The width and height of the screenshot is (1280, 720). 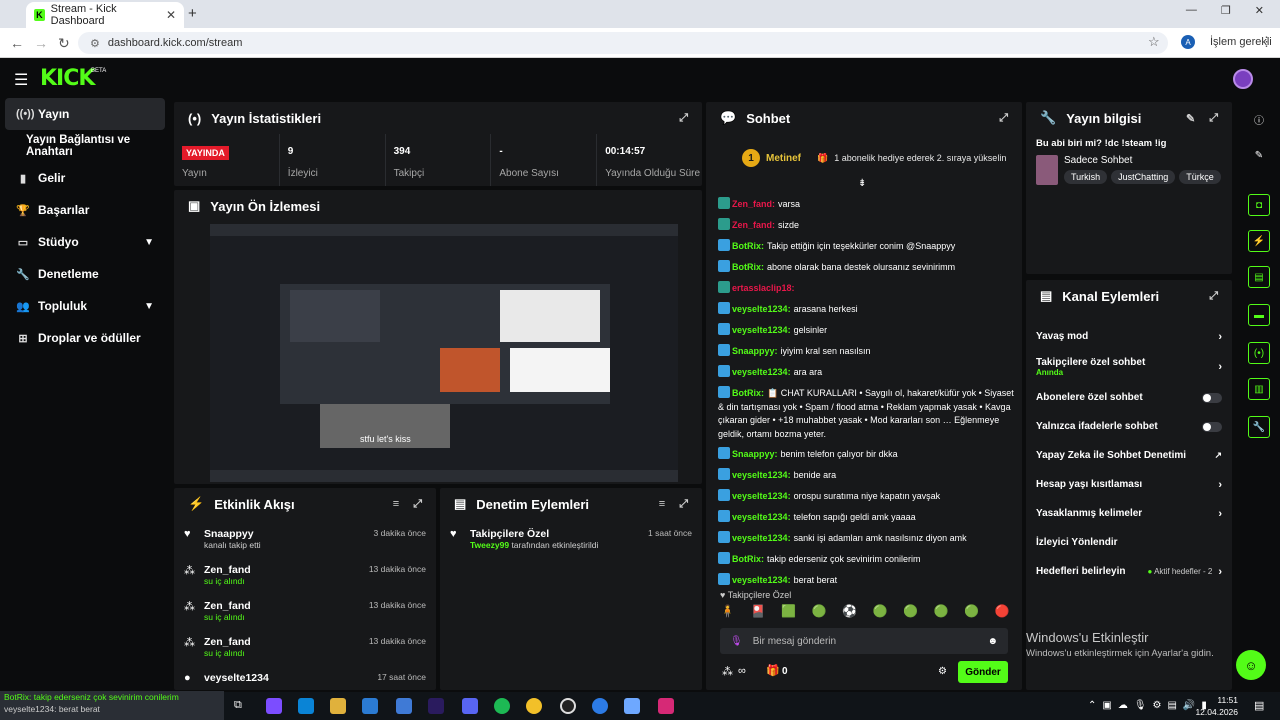 I want to click on obs-icon, so click(x=568, y=706).